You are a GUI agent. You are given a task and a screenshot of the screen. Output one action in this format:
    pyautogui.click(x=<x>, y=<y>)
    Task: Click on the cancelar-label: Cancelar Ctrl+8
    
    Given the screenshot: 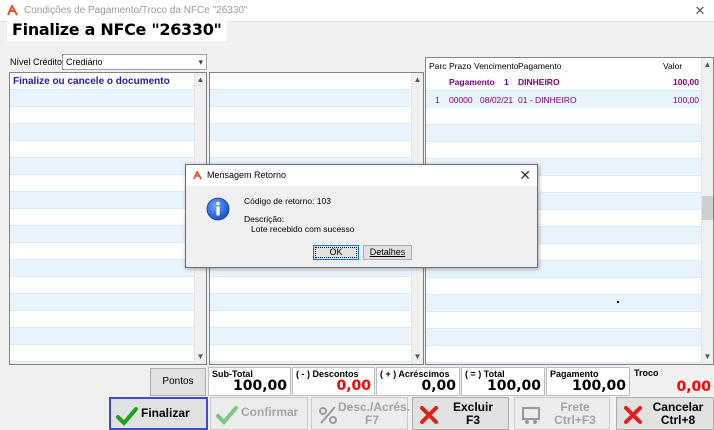 What is the action you would take?
    pyautogui.click(x=678, y=413)
    